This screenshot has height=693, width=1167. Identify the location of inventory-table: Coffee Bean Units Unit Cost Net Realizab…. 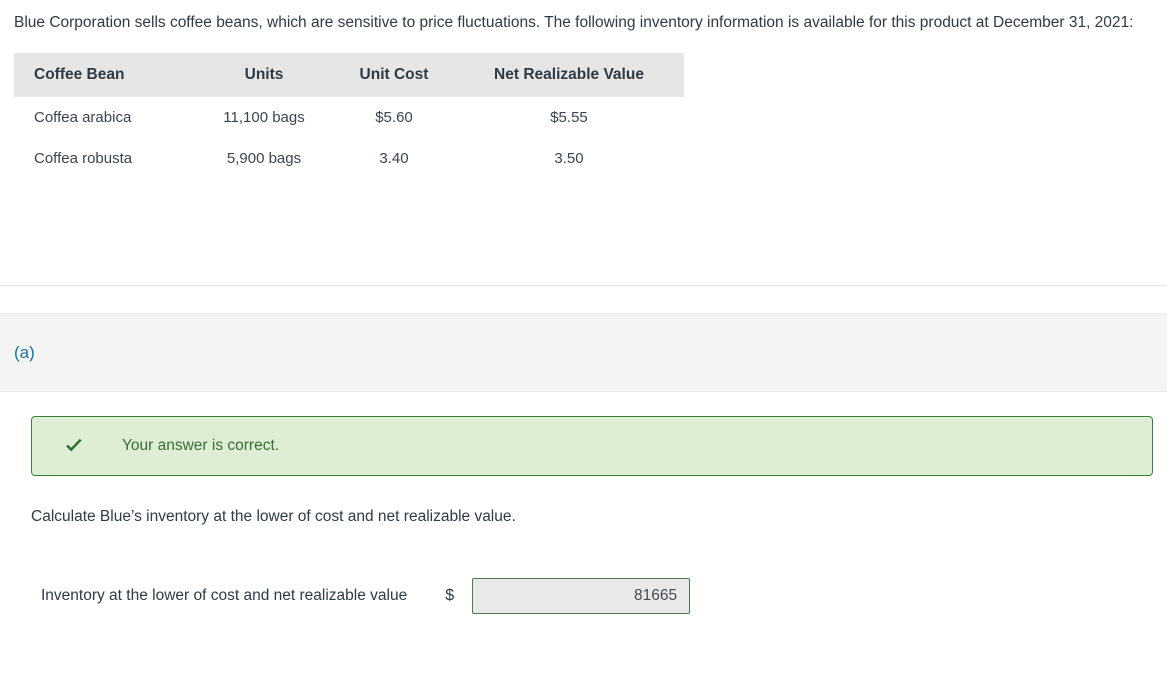
(349, 116).